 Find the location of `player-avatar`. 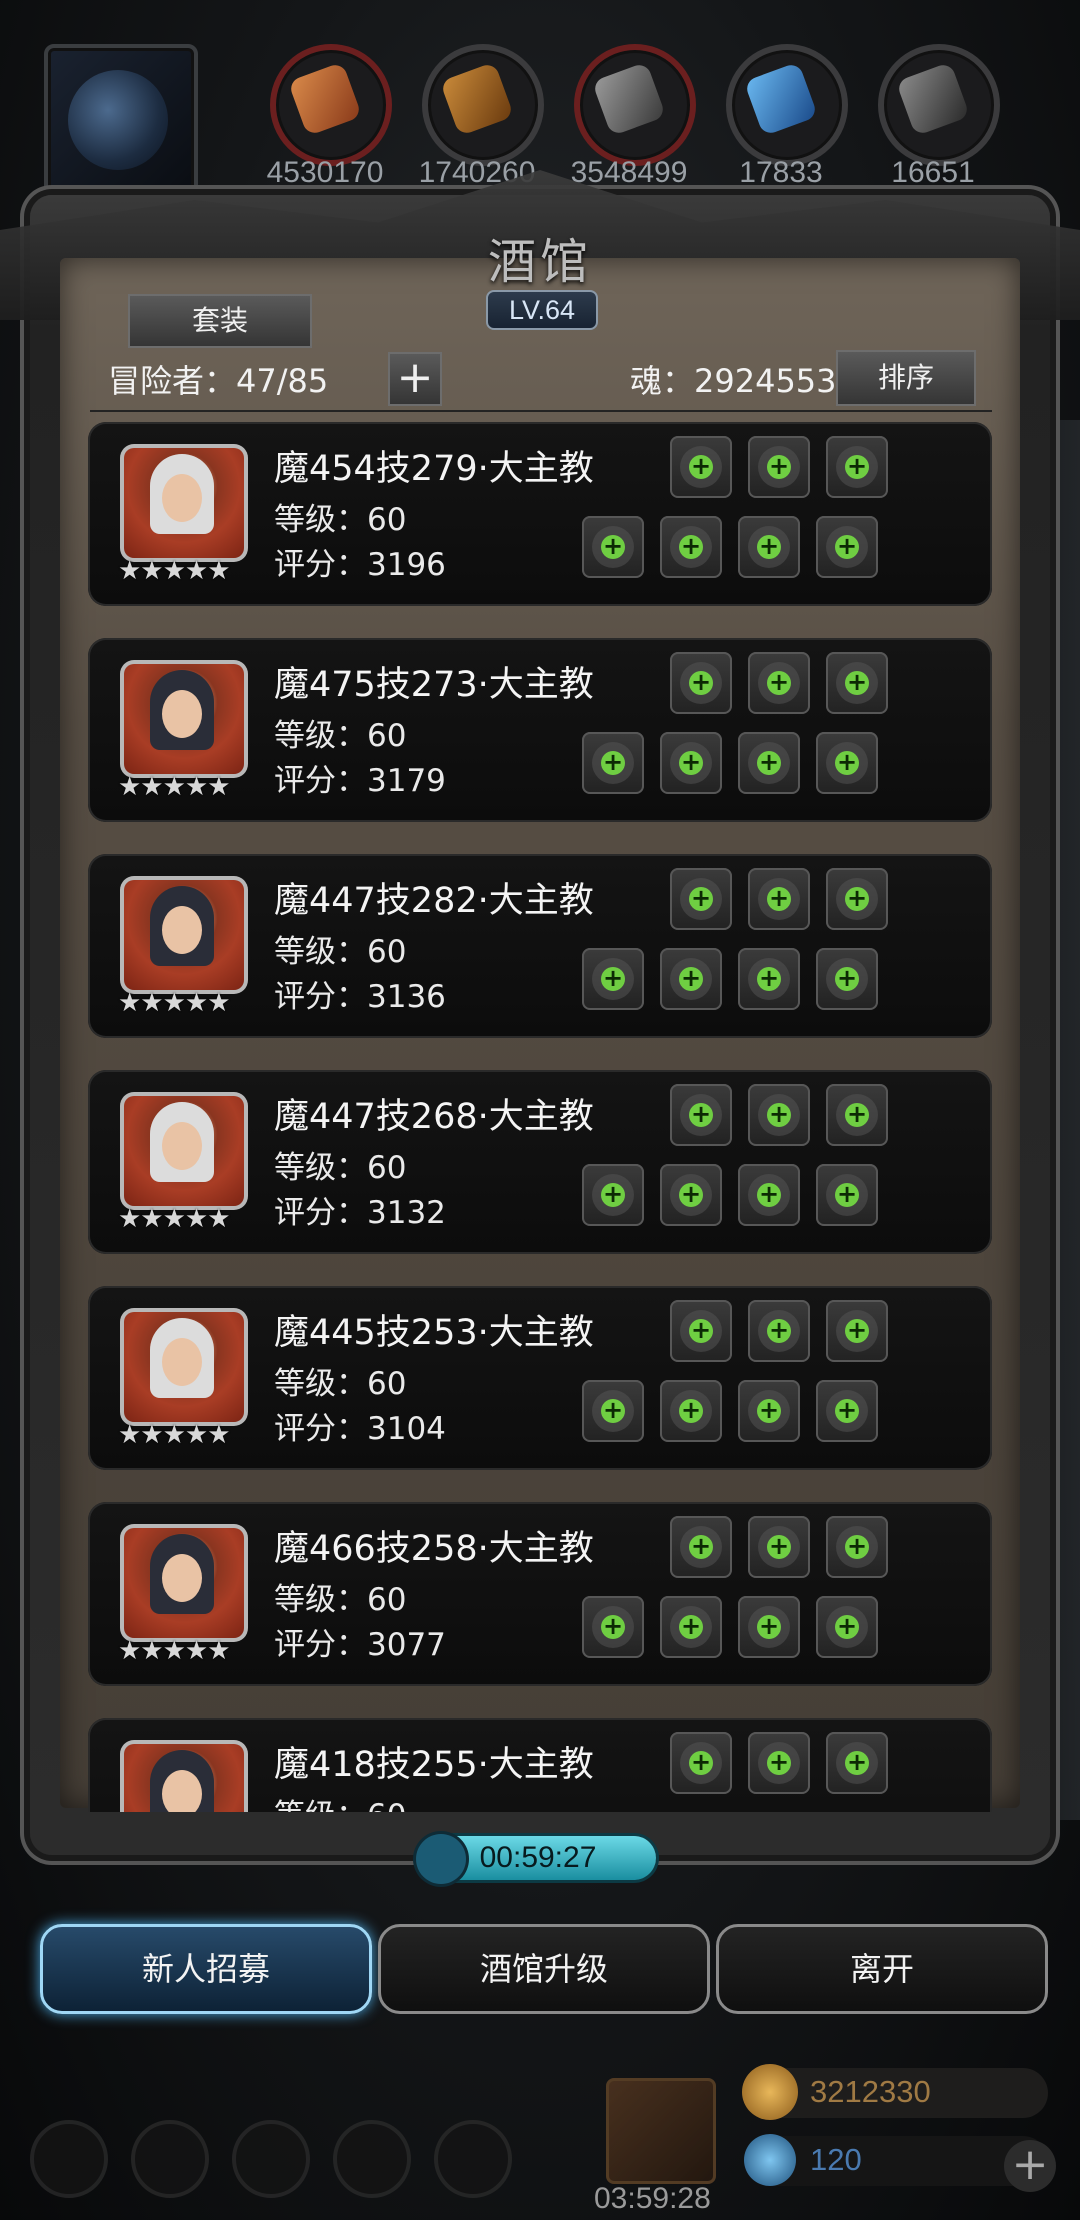

player-avatar is located at coordinates (121, 121).